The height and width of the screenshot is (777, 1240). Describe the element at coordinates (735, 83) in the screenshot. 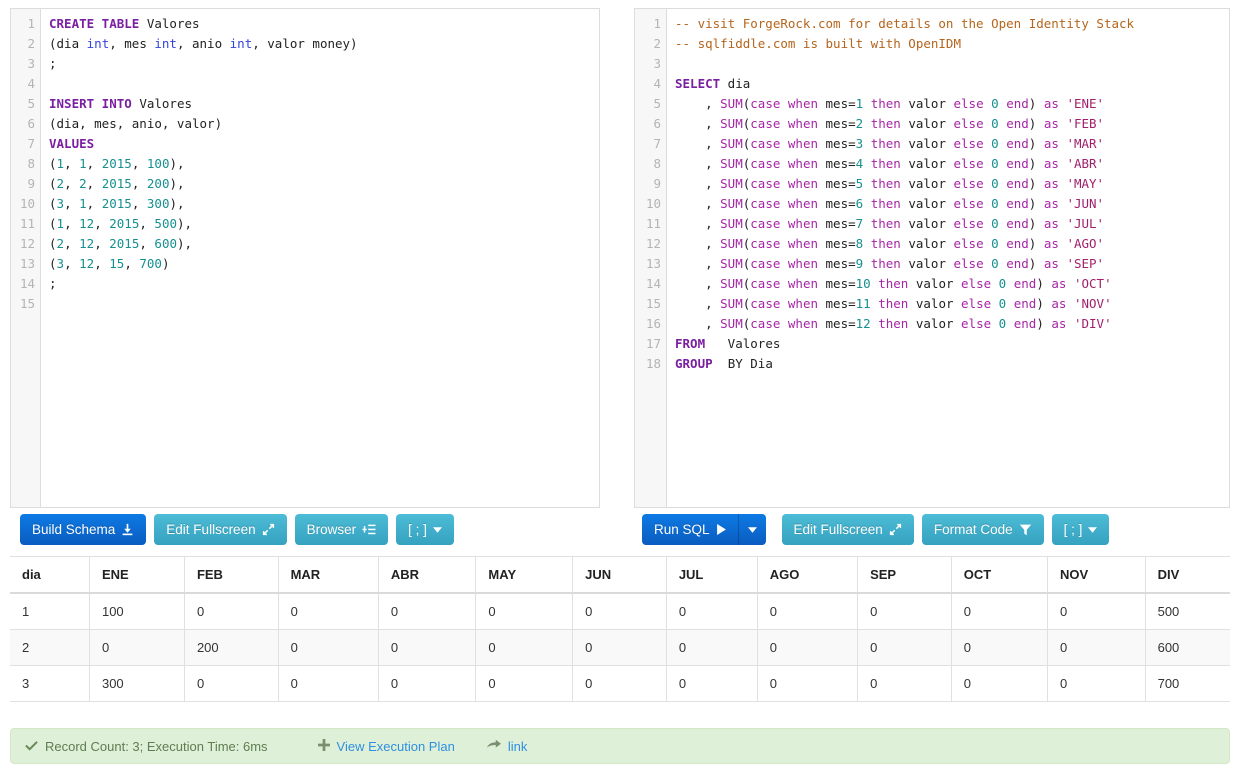

I see `code-token: dia` at that location.